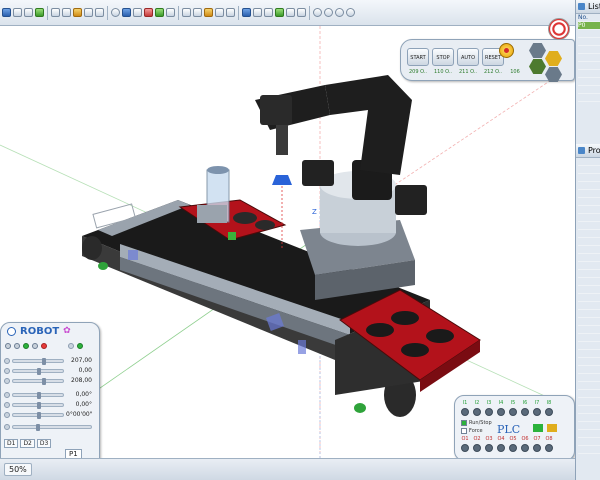  I want to click on axis-x-minus-button, so click(7, 360).